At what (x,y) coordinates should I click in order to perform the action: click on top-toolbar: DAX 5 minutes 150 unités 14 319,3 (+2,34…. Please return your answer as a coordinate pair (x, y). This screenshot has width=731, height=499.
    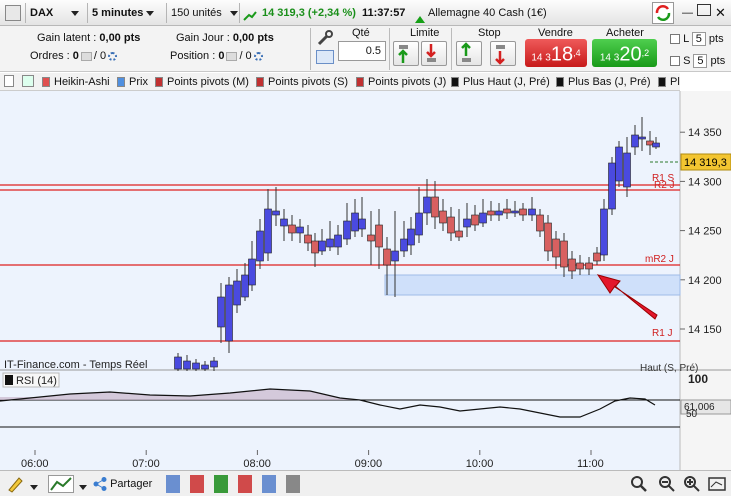
    Looking at the image, I should click on (365, 13).